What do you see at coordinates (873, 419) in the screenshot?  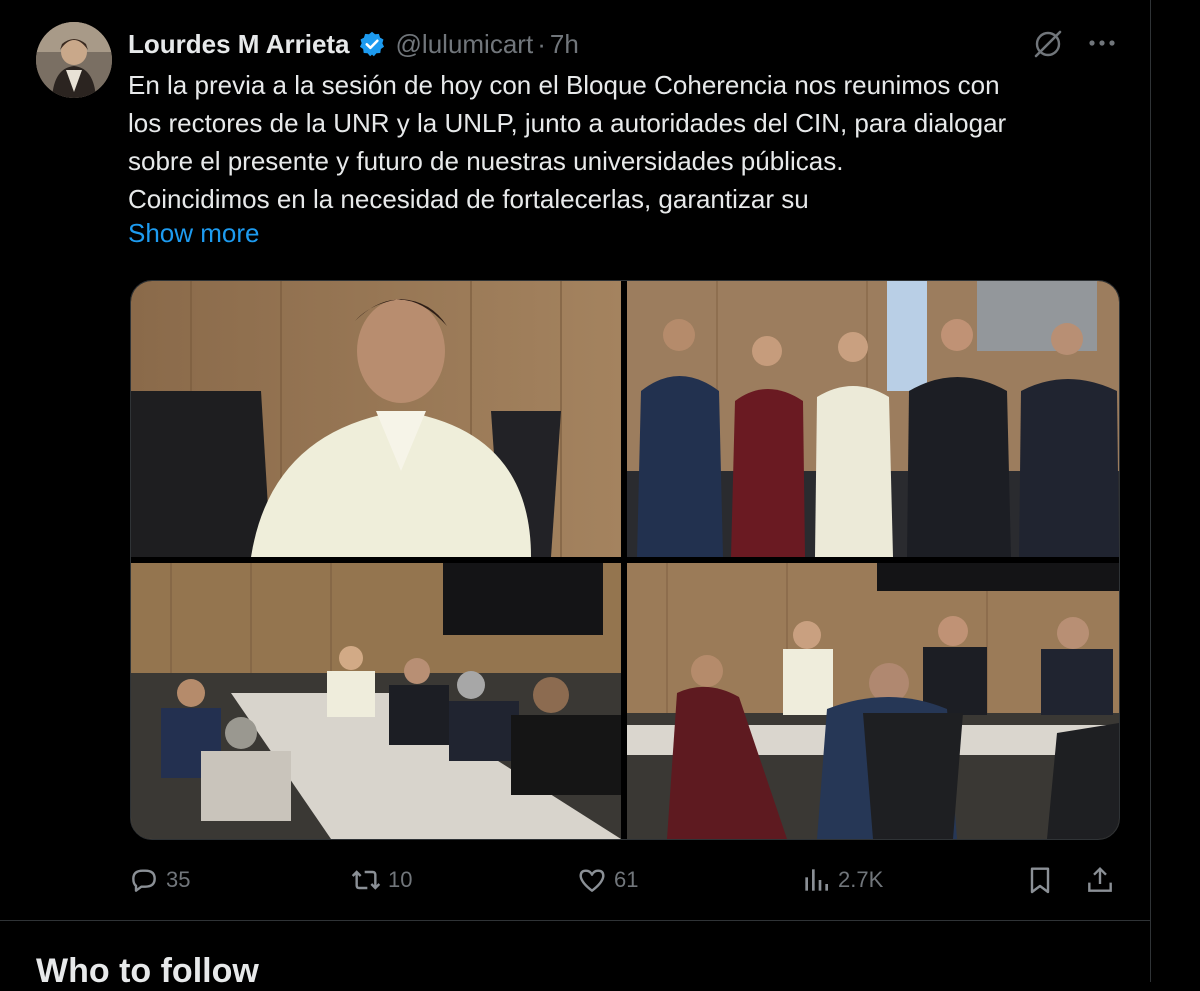 I see `photo-group-standing` at bounding box center [873, 419].